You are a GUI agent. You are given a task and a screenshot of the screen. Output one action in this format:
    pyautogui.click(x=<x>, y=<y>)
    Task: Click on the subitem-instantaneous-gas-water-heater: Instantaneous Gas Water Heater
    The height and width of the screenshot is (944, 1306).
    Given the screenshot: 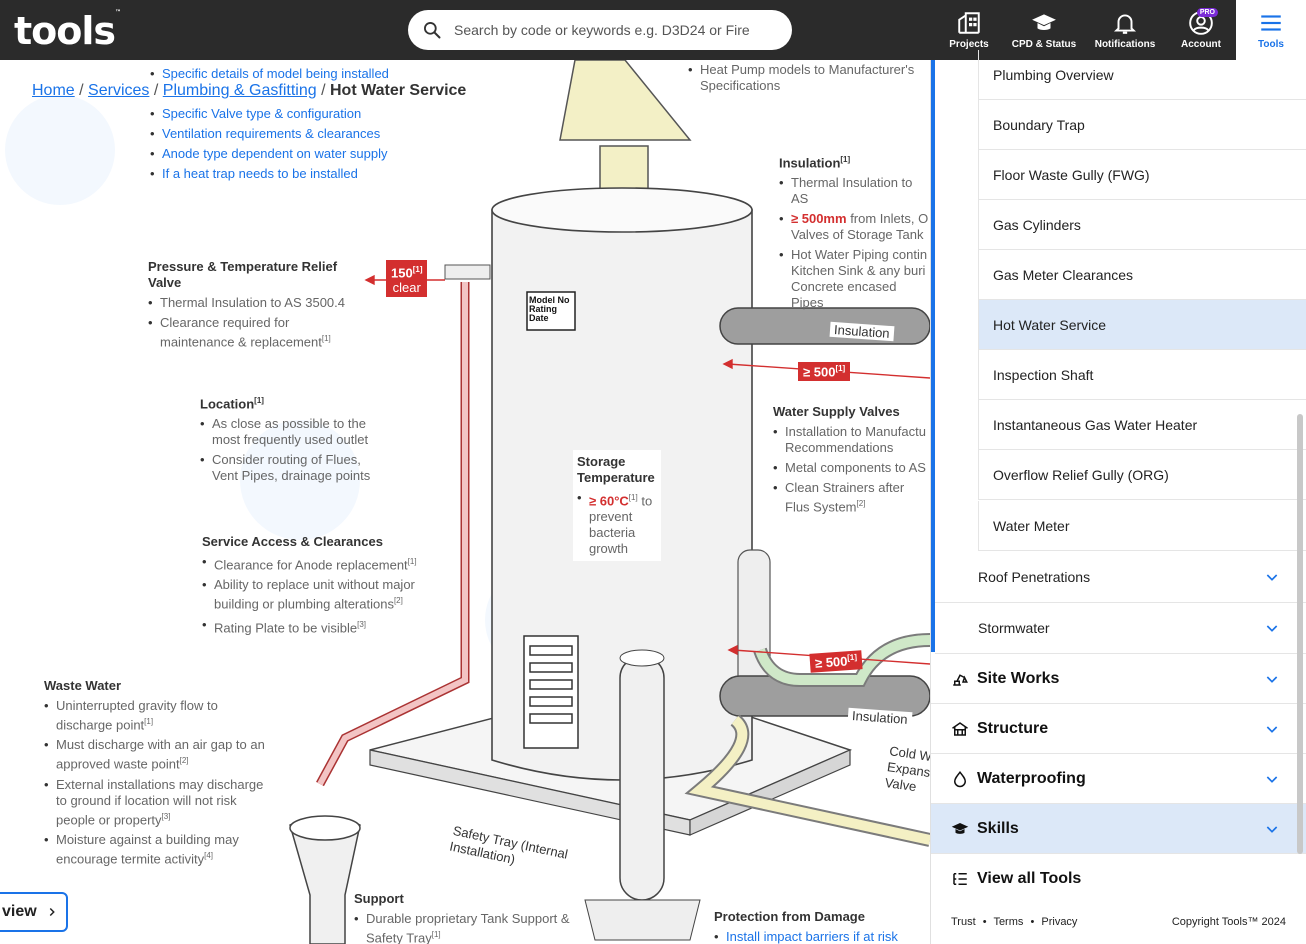 What is the action you would take?
    pyautogui.click(x=1142, y=425)
    